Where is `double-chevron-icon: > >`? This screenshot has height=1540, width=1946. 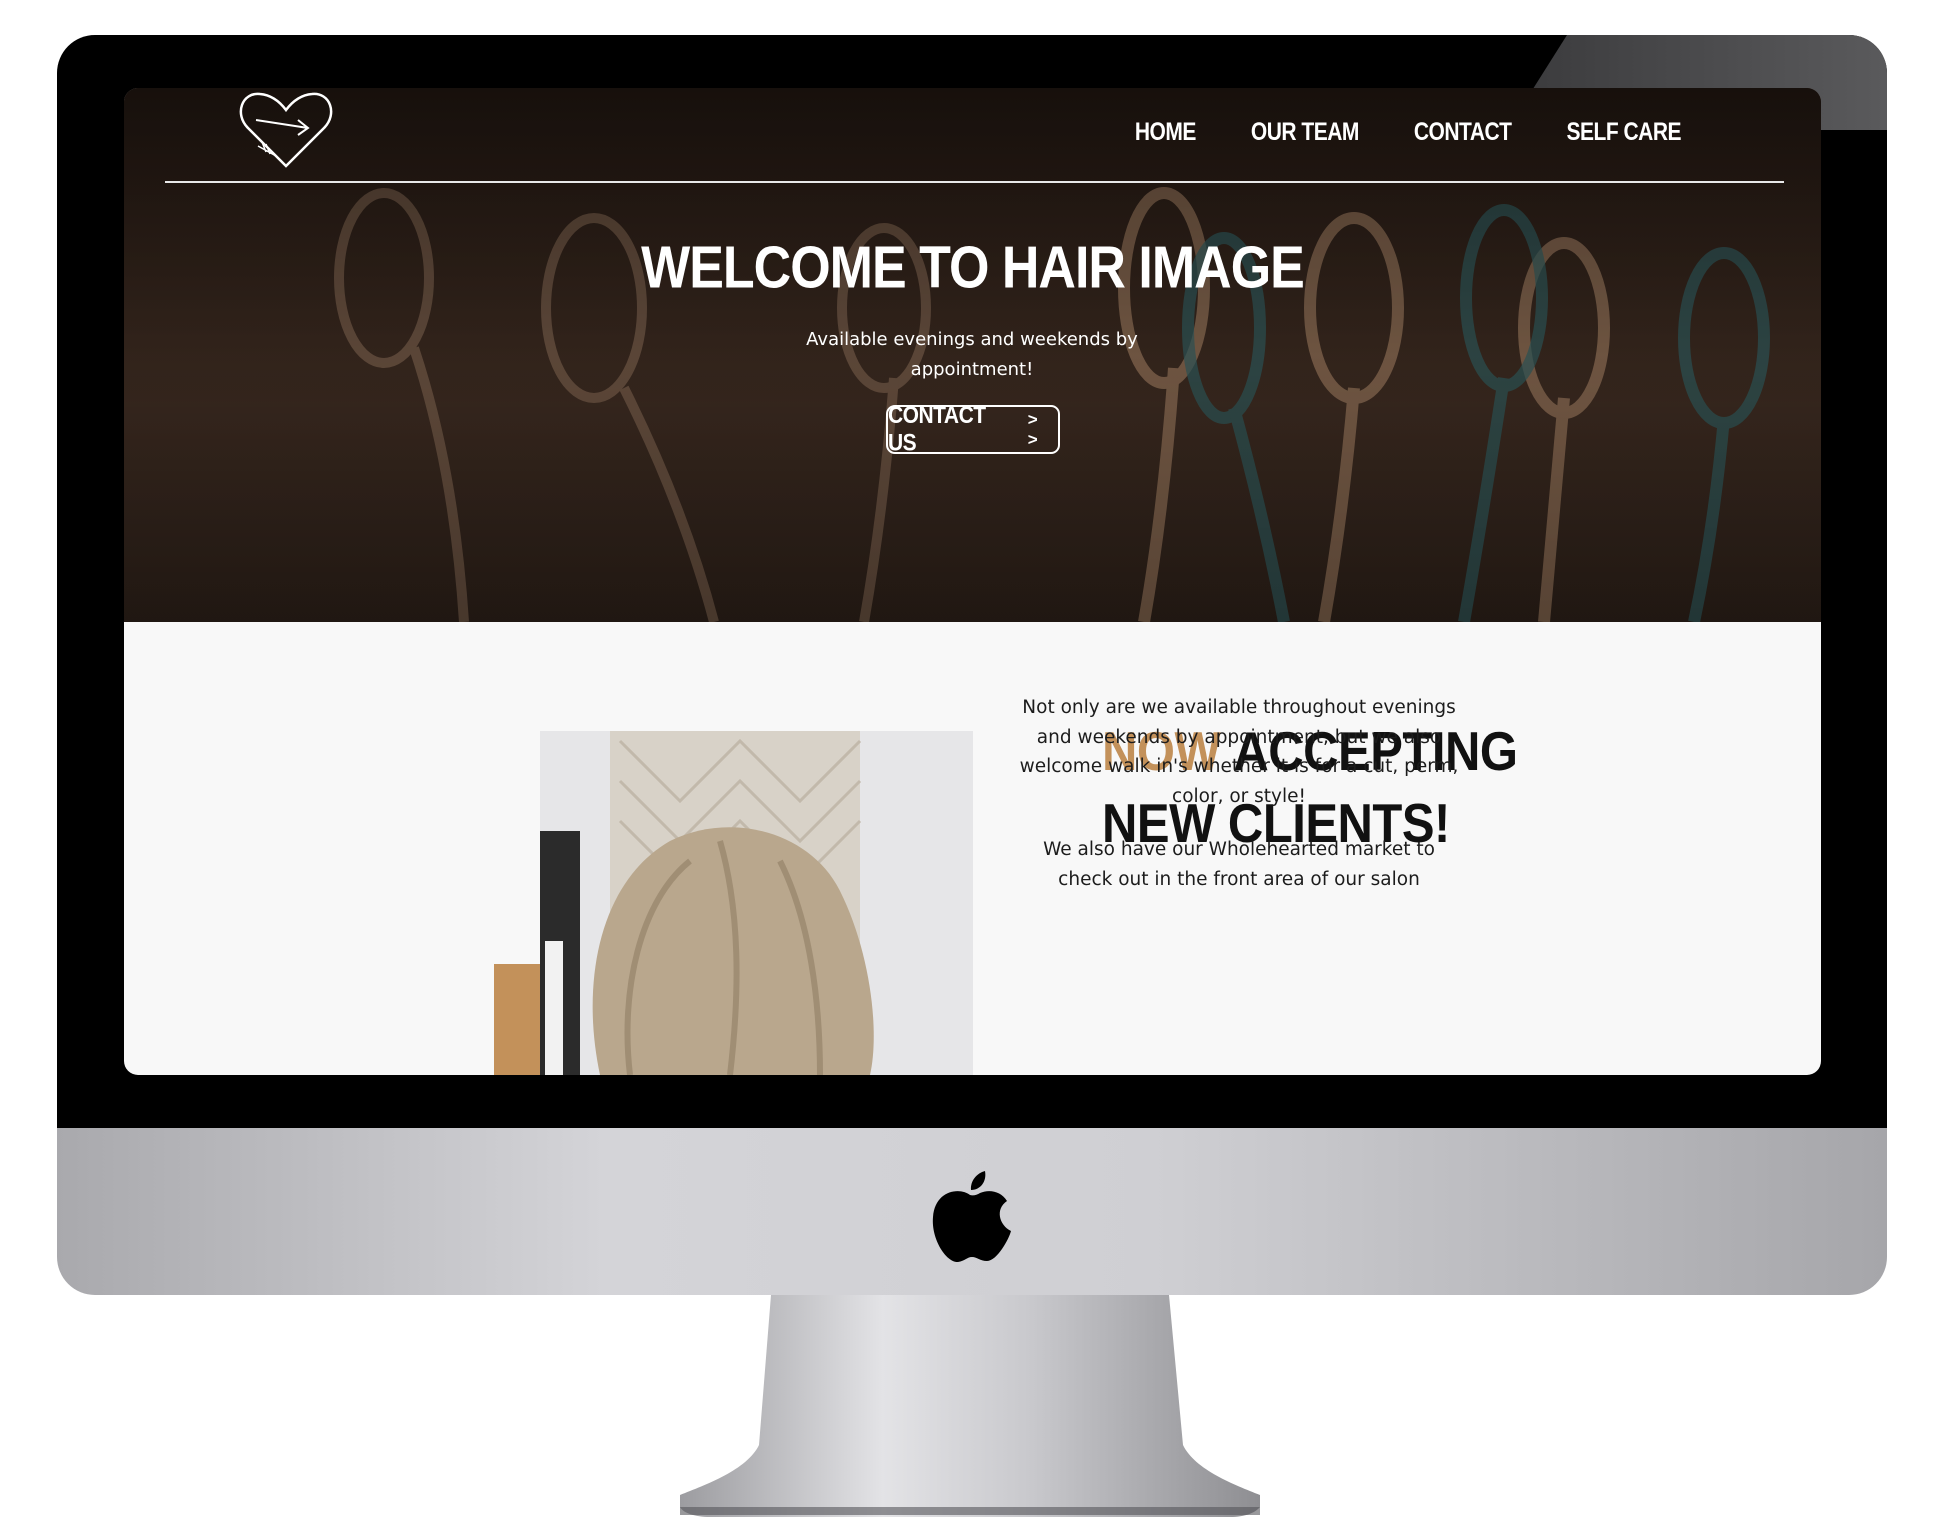
double-chevron-icon: > > is located at coordinates (1033, 429).